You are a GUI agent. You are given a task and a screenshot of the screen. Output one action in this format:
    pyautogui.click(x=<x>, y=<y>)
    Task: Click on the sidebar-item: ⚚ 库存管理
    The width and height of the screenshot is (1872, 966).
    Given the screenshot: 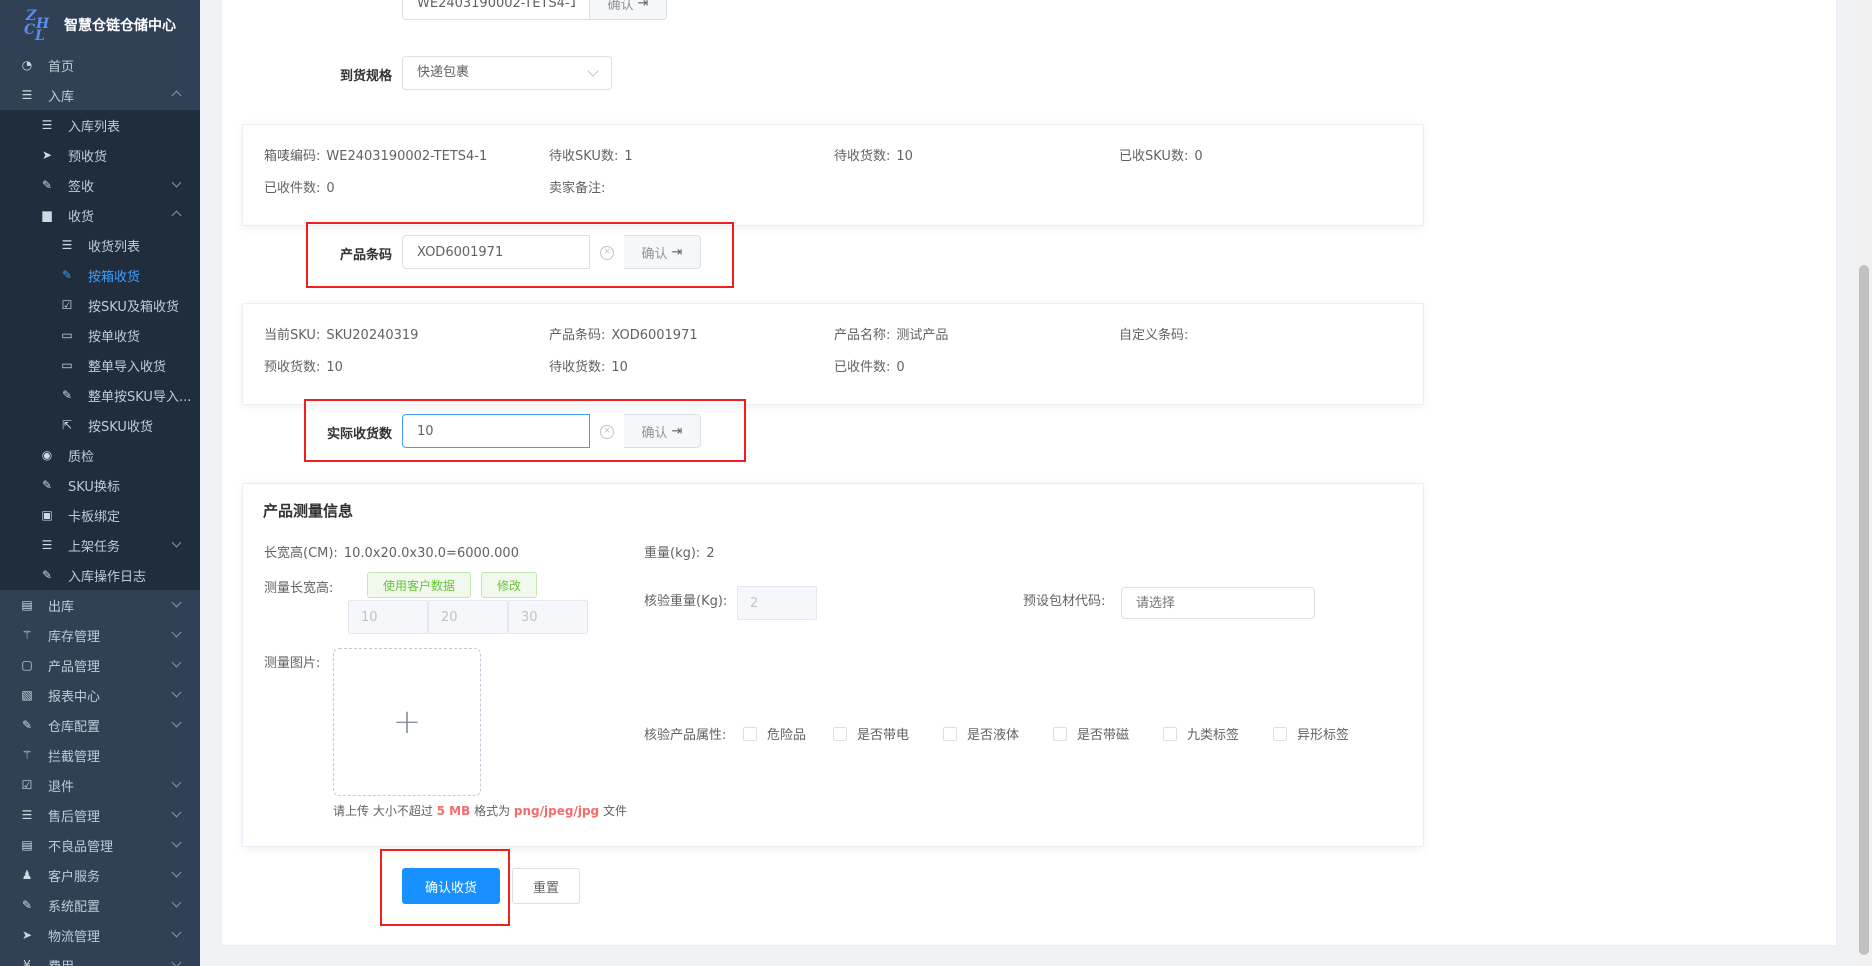 What is the action you would take?
    pyautogui.click(x=100, y=635)
    